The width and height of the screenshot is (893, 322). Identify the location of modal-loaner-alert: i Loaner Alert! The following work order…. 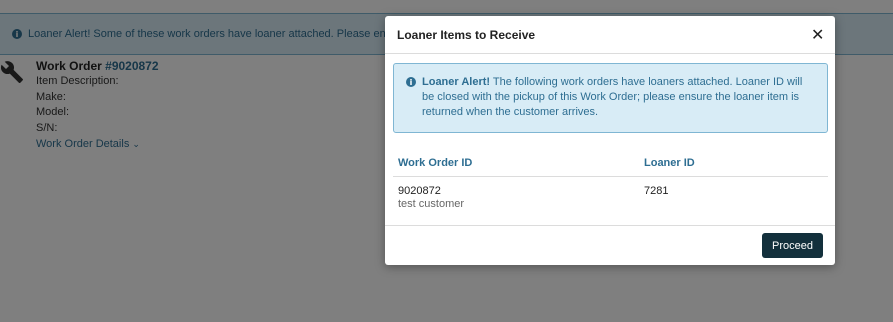
(610, 98).